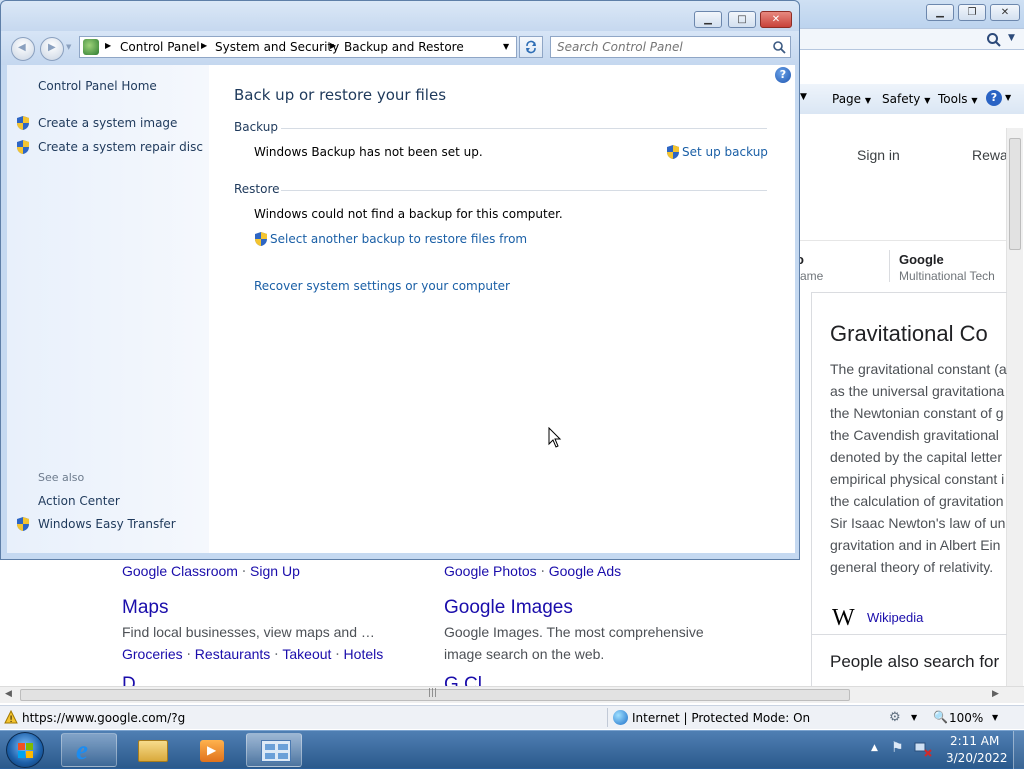  What do you see at coordinates (1011, 38) in the screenshot?
I see `search-dropdown-icon: ▼` at bounding box center [1011, 38].